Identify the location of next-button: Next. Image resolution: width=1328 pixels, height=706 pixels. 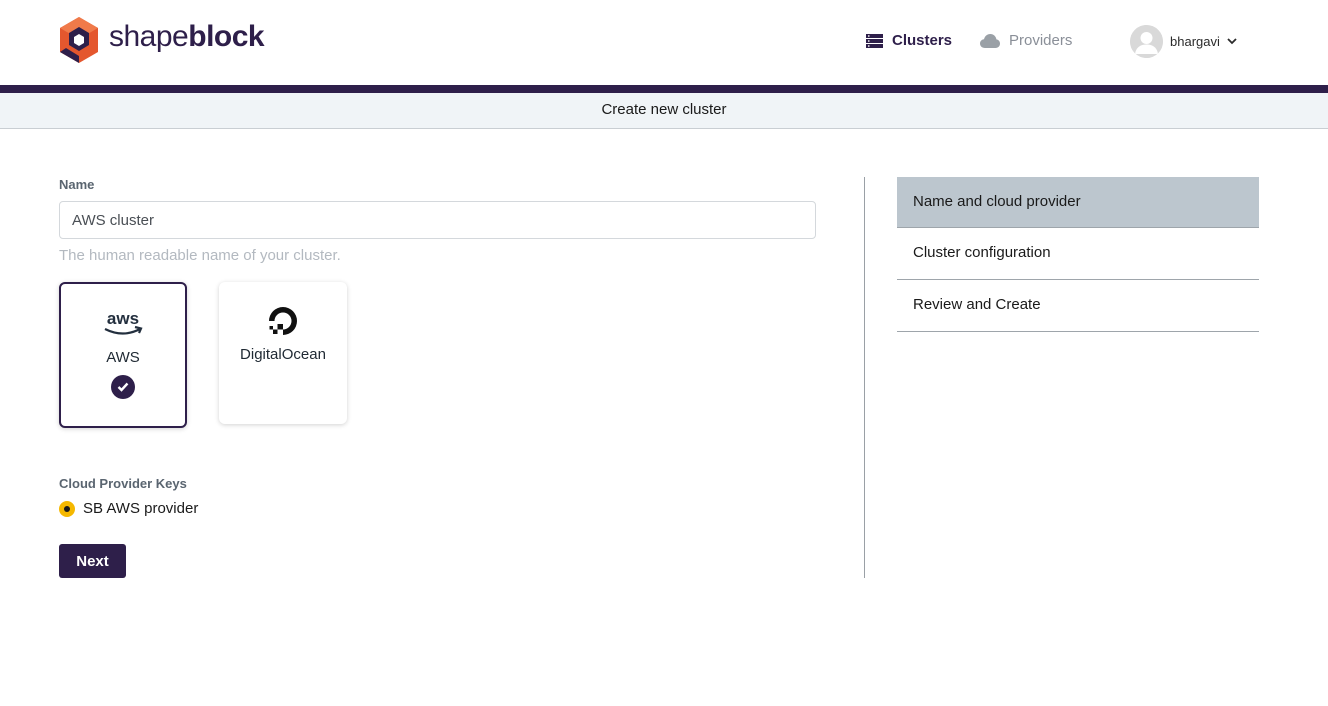
(92, 561).